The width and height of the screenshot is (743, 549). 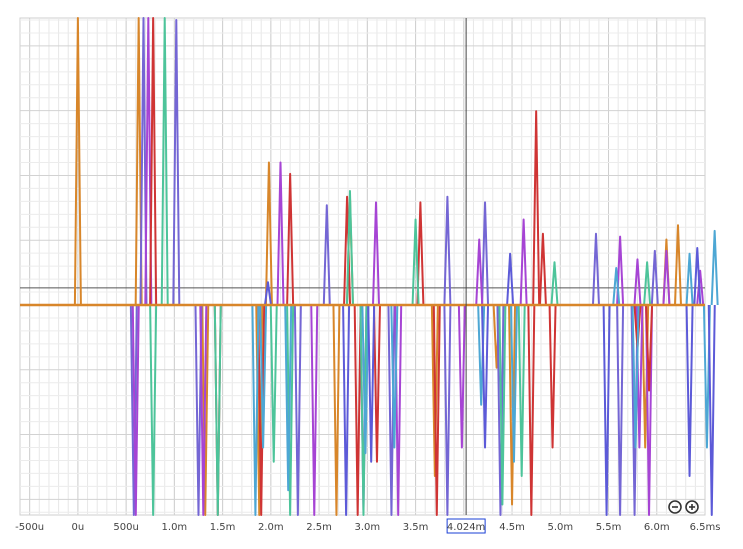 I want to click on x-tick-label: 500u, so click(x=125, y=527).